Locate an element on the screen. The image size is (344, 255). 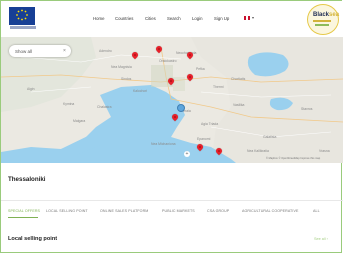
map-label: Galatista is located at coordinates (270, 137).